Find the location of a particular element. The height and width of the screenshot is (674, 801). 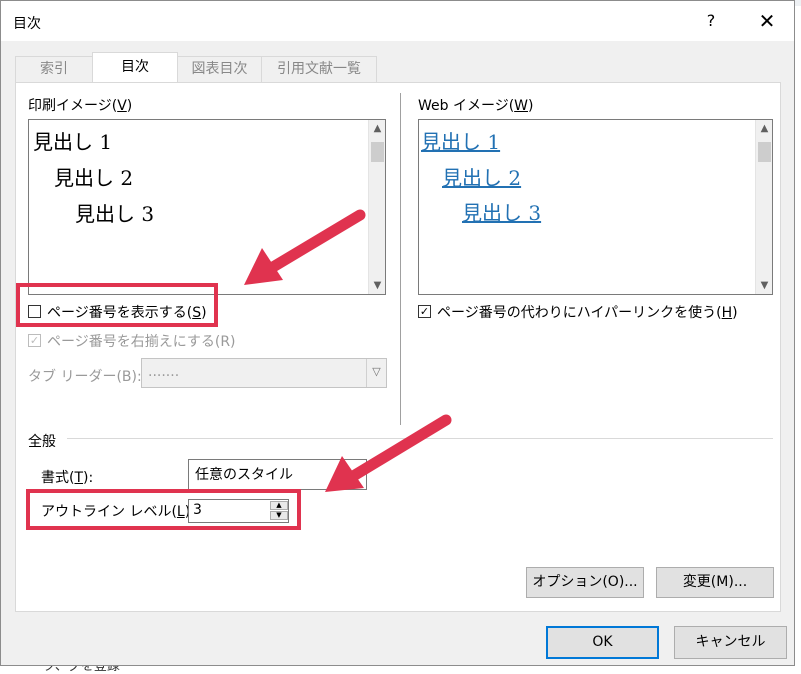

web-heading-2: 見出し 2 is located at coordinates (481, 176).